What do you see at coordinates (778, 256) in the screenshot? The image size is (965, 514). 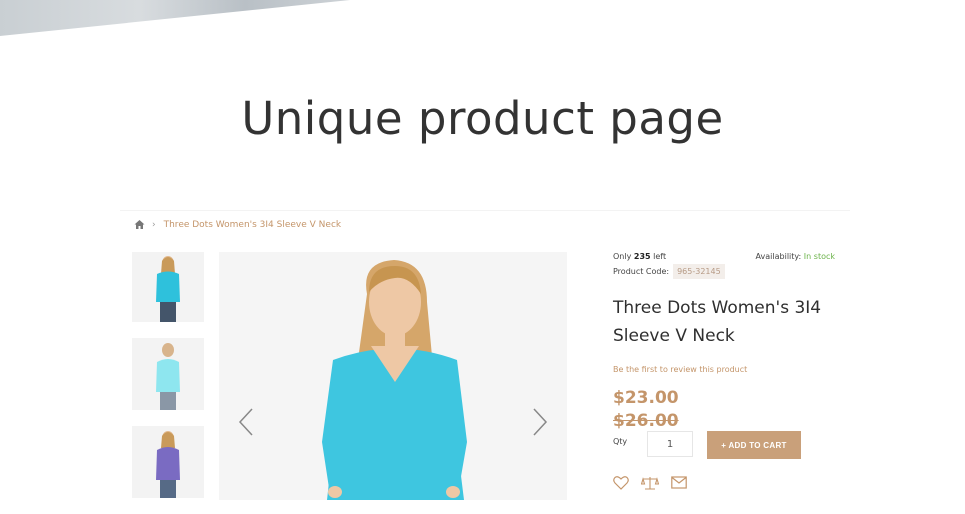 I see `availability-label: Availability:` at bounding box center [778, 256].